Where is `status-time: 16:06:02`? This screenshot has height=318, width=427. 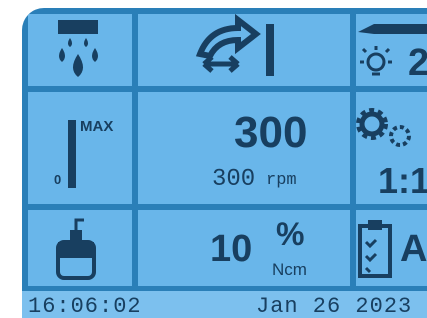 status-time: 16:06:02 is located at coordinates (85, 306).